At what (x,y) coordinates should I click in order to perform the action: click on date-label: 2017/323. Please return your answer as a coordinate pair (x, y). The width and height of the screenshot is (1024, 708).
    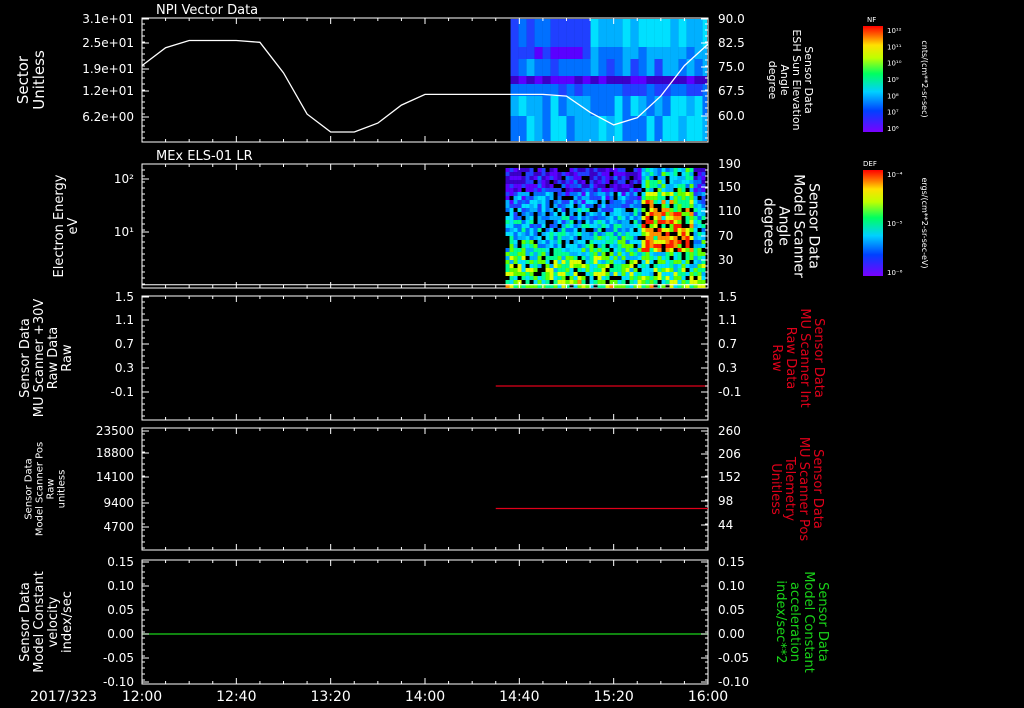
    Looking at the image, I should click on (63, 697).